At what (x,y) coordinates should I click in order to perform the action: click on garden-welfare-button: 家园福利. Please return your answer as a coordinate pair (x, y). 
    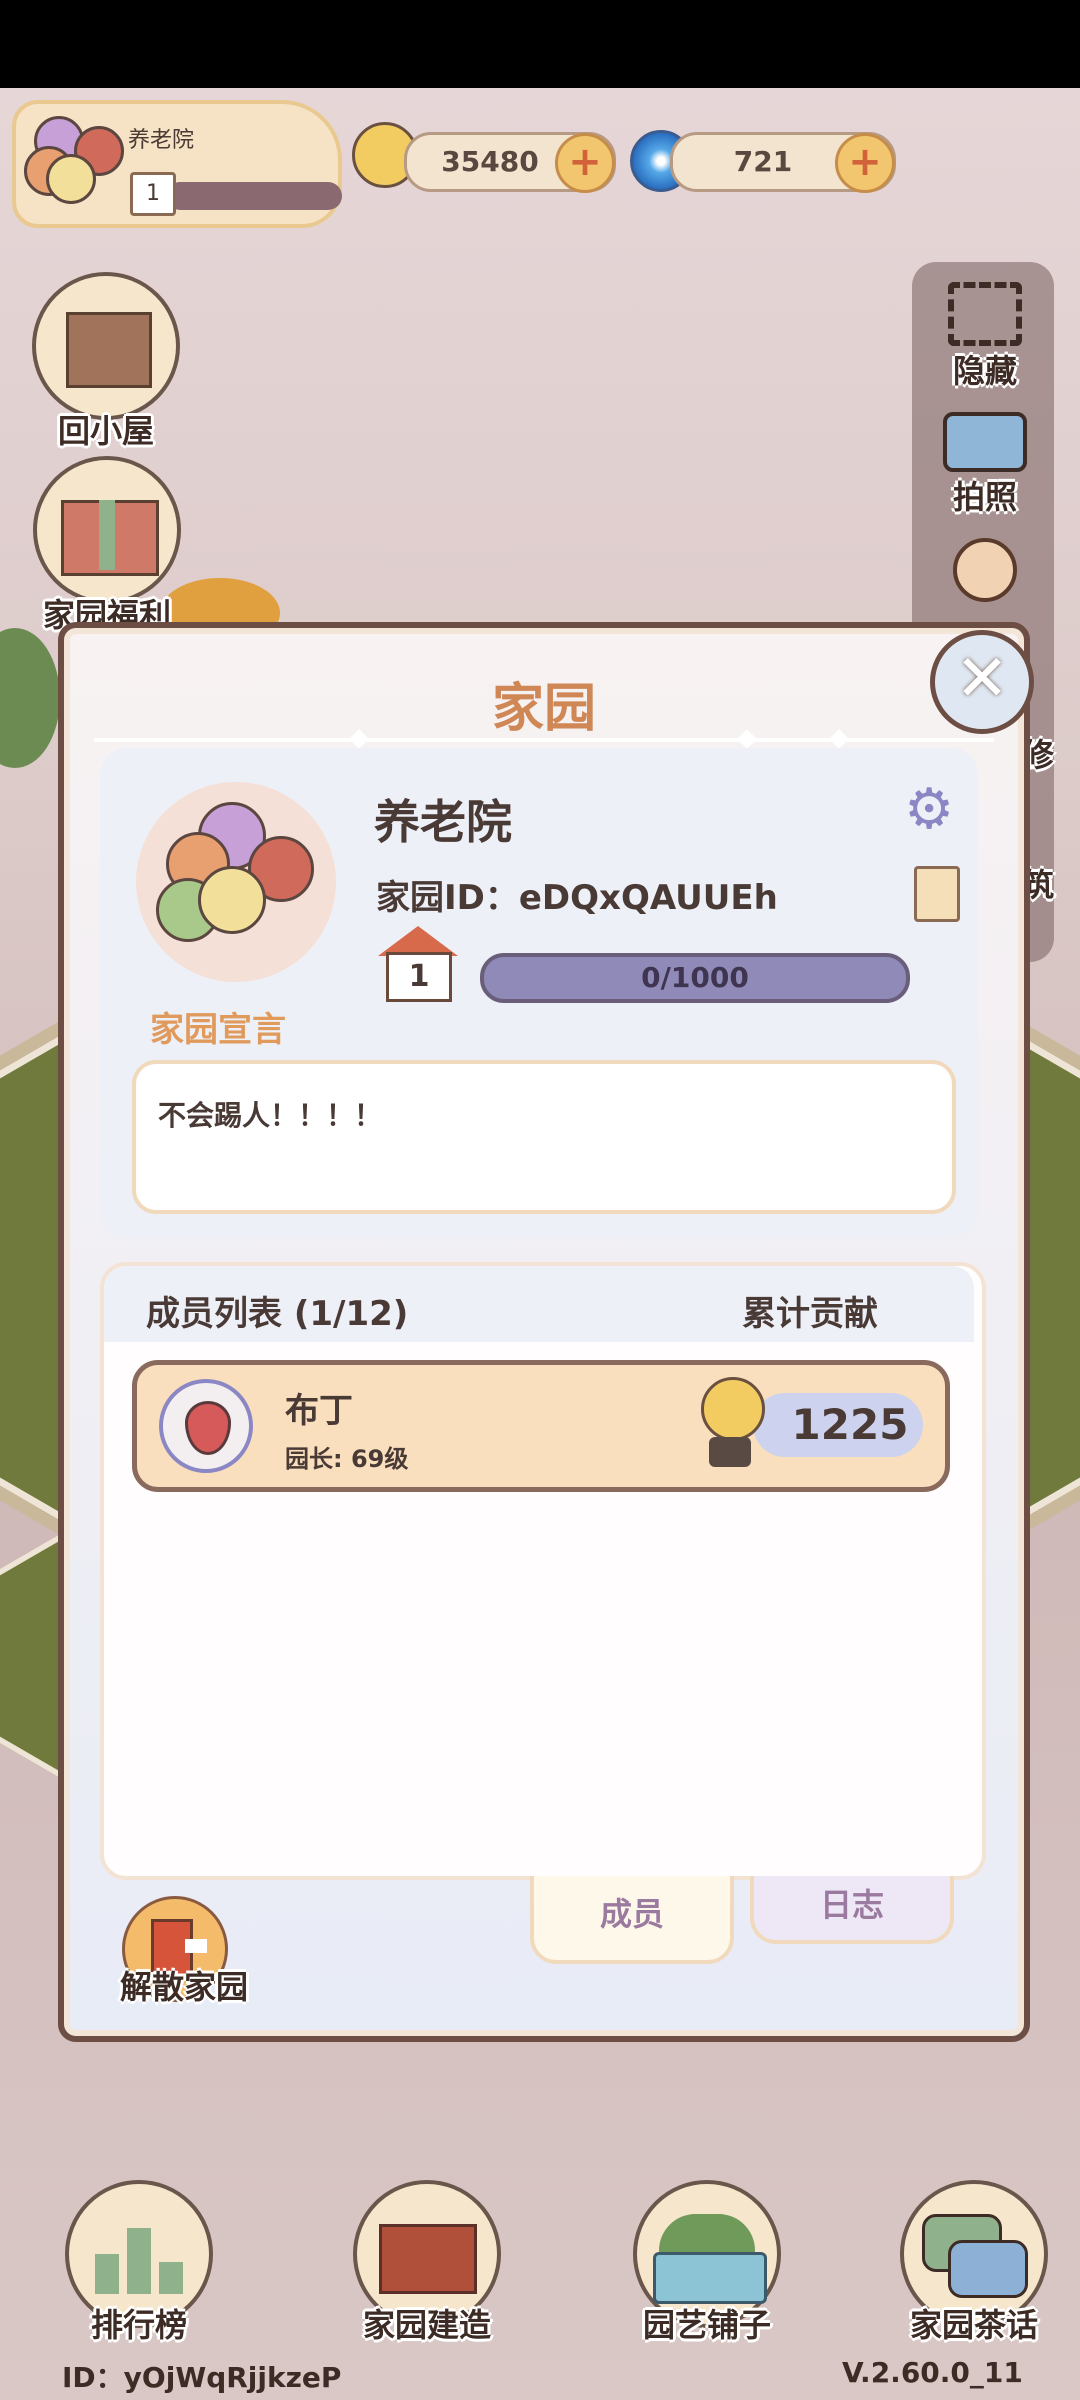
    Looking at the image, I should click on (107, 546).